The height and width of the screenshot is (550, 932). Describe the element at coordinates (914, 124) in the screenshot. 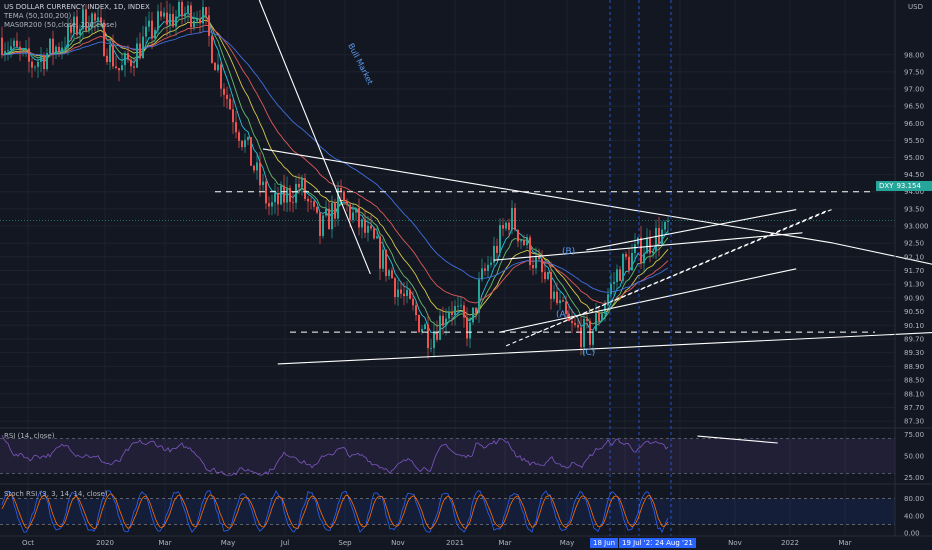

I see `price-tick-label: 96.00` at that location.